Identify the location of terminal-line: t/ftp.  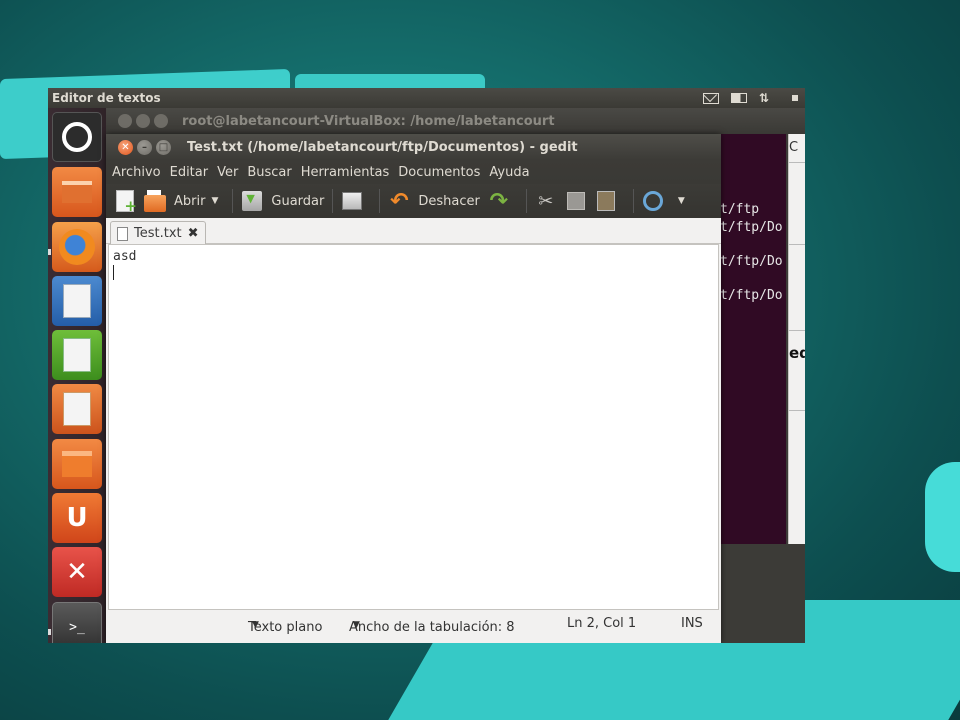
(740, 209).